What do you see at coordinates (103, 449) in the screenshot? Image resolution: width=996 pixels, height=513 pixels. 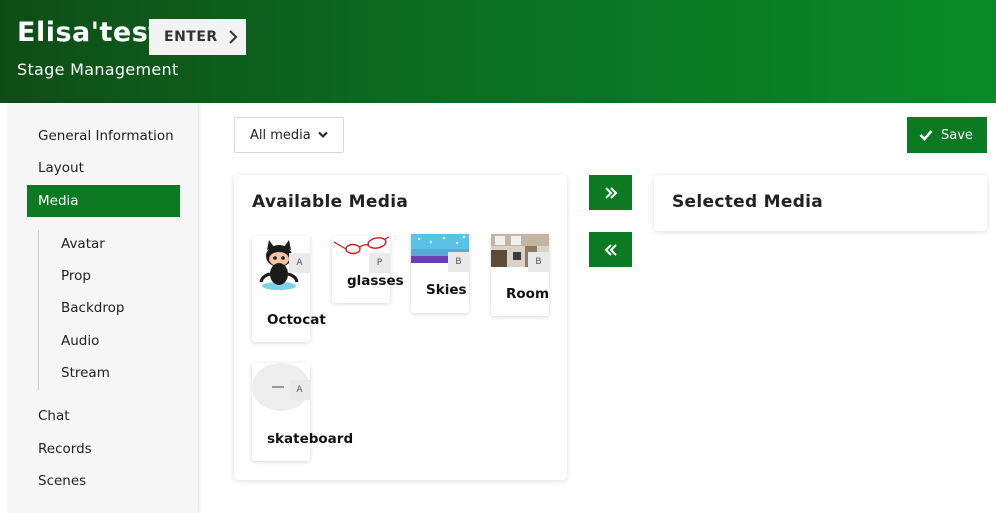 I see `sidebar-item-records: Records` at bounding box center [103, 449].